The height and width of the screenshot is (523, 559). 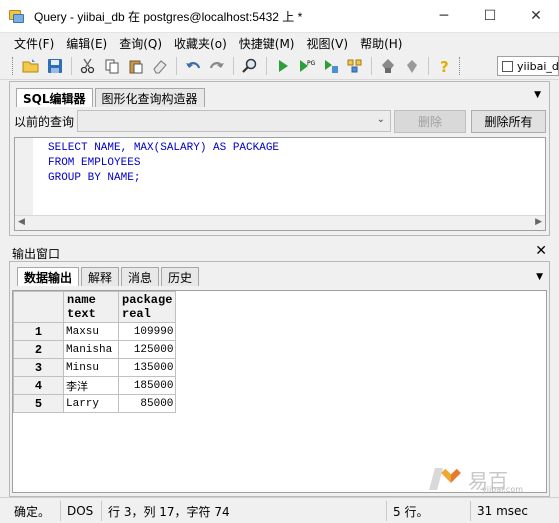 I want to click on previous-queries-label: 以前的查询, so click(x=44, y=122).